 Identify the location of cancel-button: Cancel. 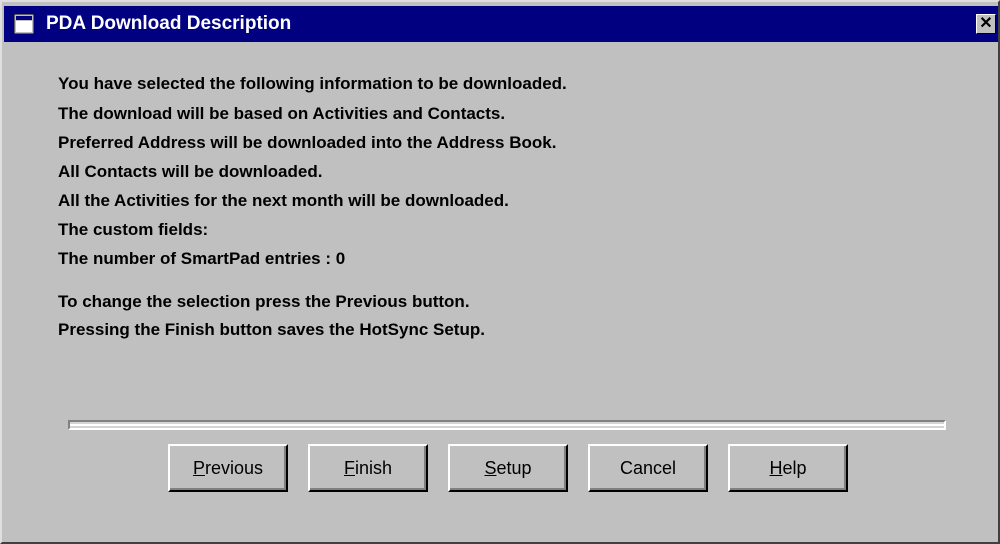
(648, 468).